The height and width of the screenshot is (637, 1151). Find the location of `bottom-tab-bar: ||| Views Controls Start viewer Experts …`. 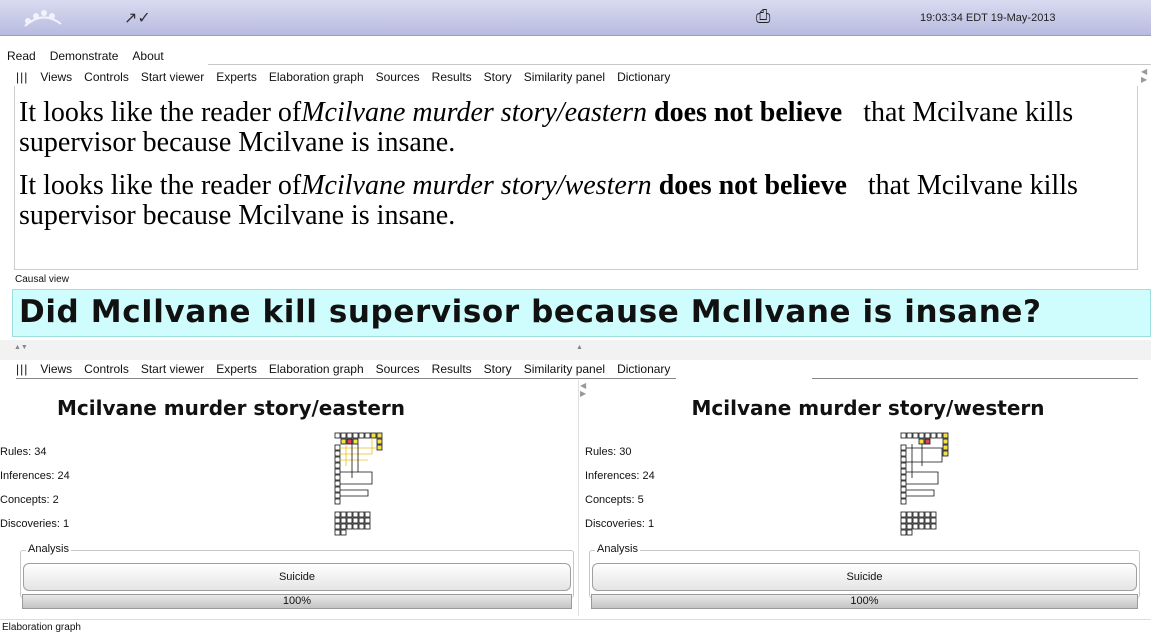

bottom-tab-bar: ||| Views Controls Start viewer Experts … is located at coordinates (346, 369).